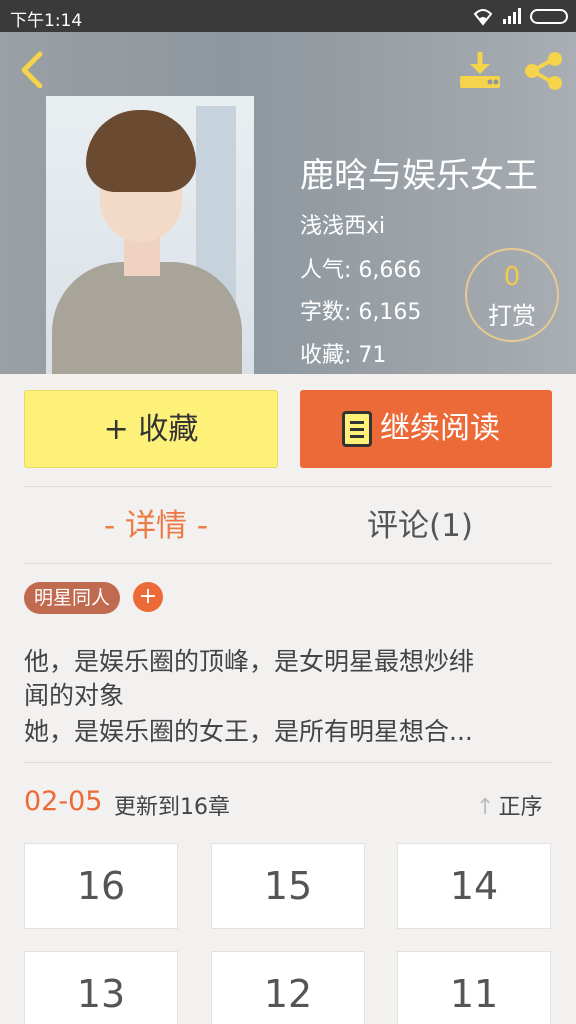 The image size is (576, 1024). What do you see at coordinates (148, 597) in the screenshot?
I see `add-tag-button: +` at bounding box center [148, 597].